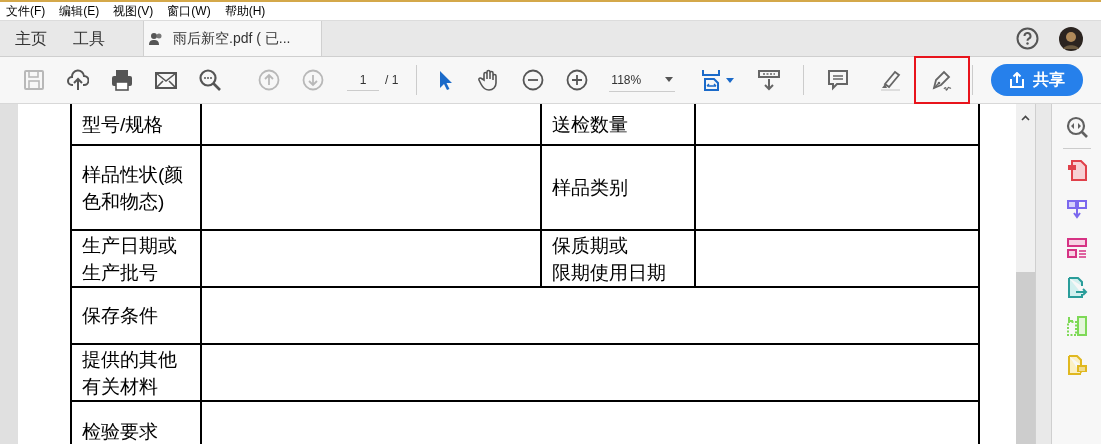  What do you see at coordinates (34, 80) in the screenshot?
I see `save-icon` at bounding box center [34, 80].